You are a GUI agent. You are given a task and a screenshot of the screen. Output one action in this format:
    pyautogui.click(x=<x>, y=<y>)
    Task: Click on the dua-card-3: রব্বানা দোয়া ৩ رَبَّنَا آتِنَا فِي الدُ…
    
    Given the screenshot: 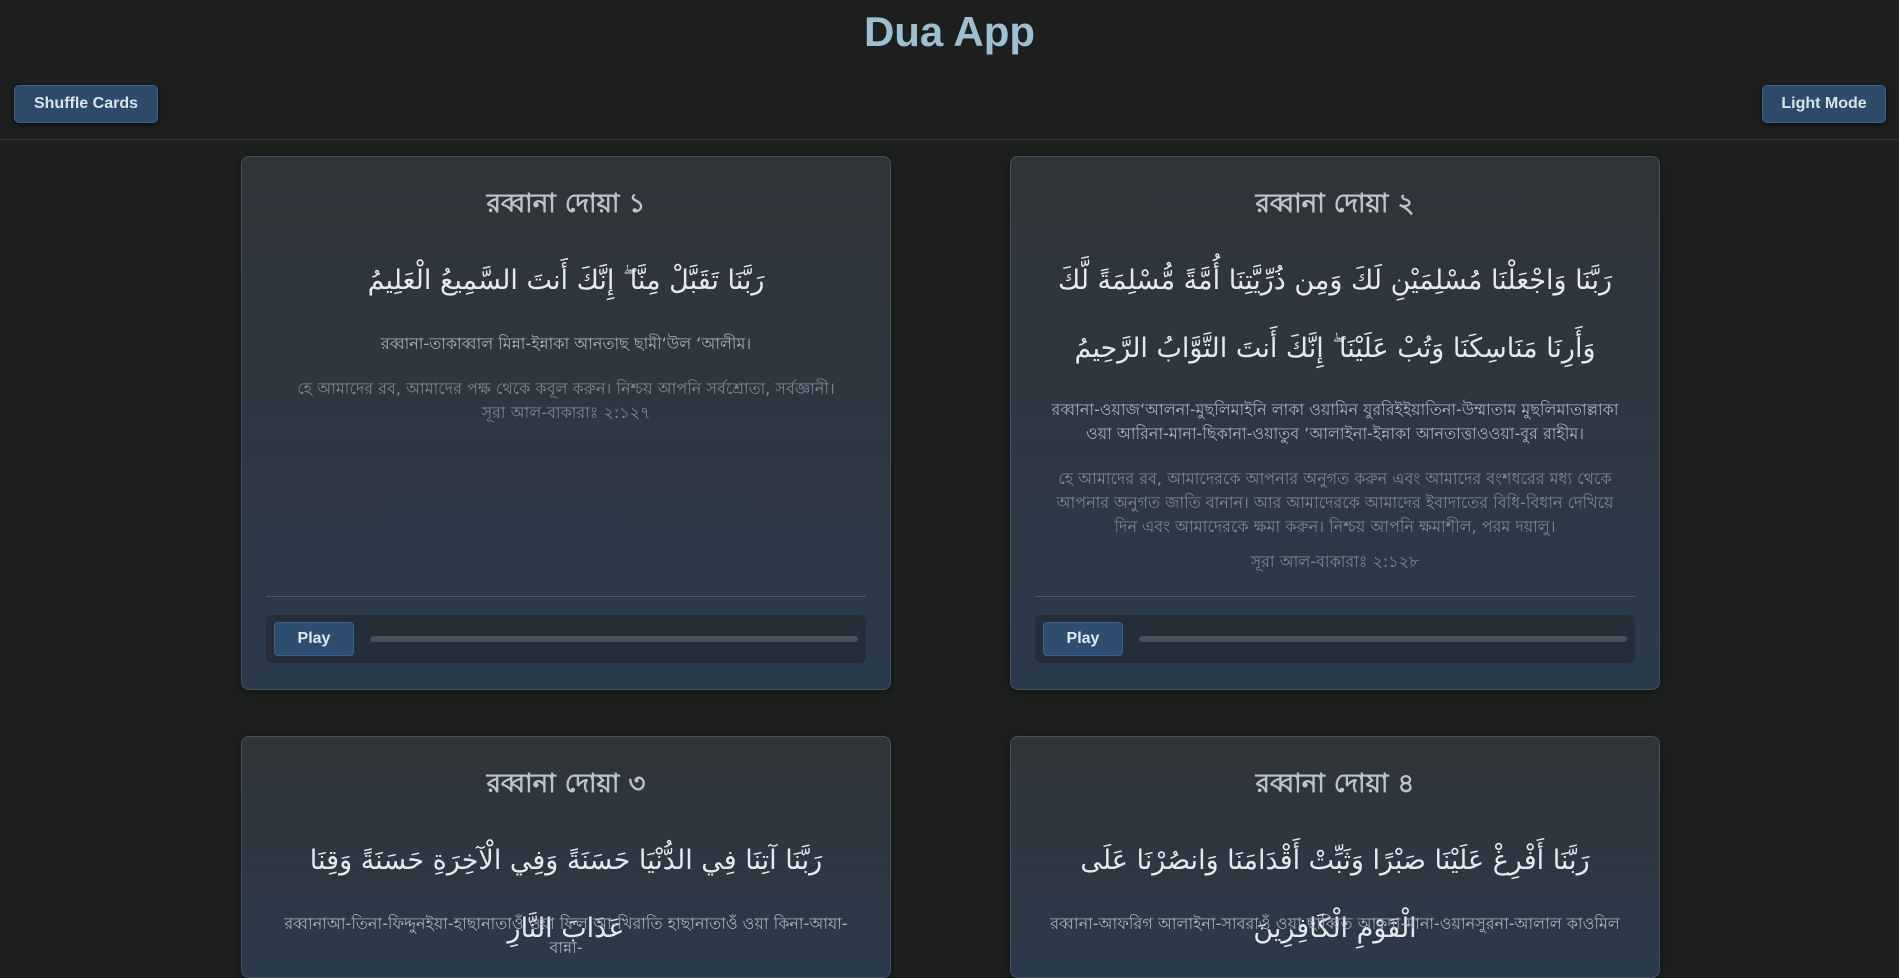 What is the action you would take?
    pyautogui.click(x=566, y=857)
    